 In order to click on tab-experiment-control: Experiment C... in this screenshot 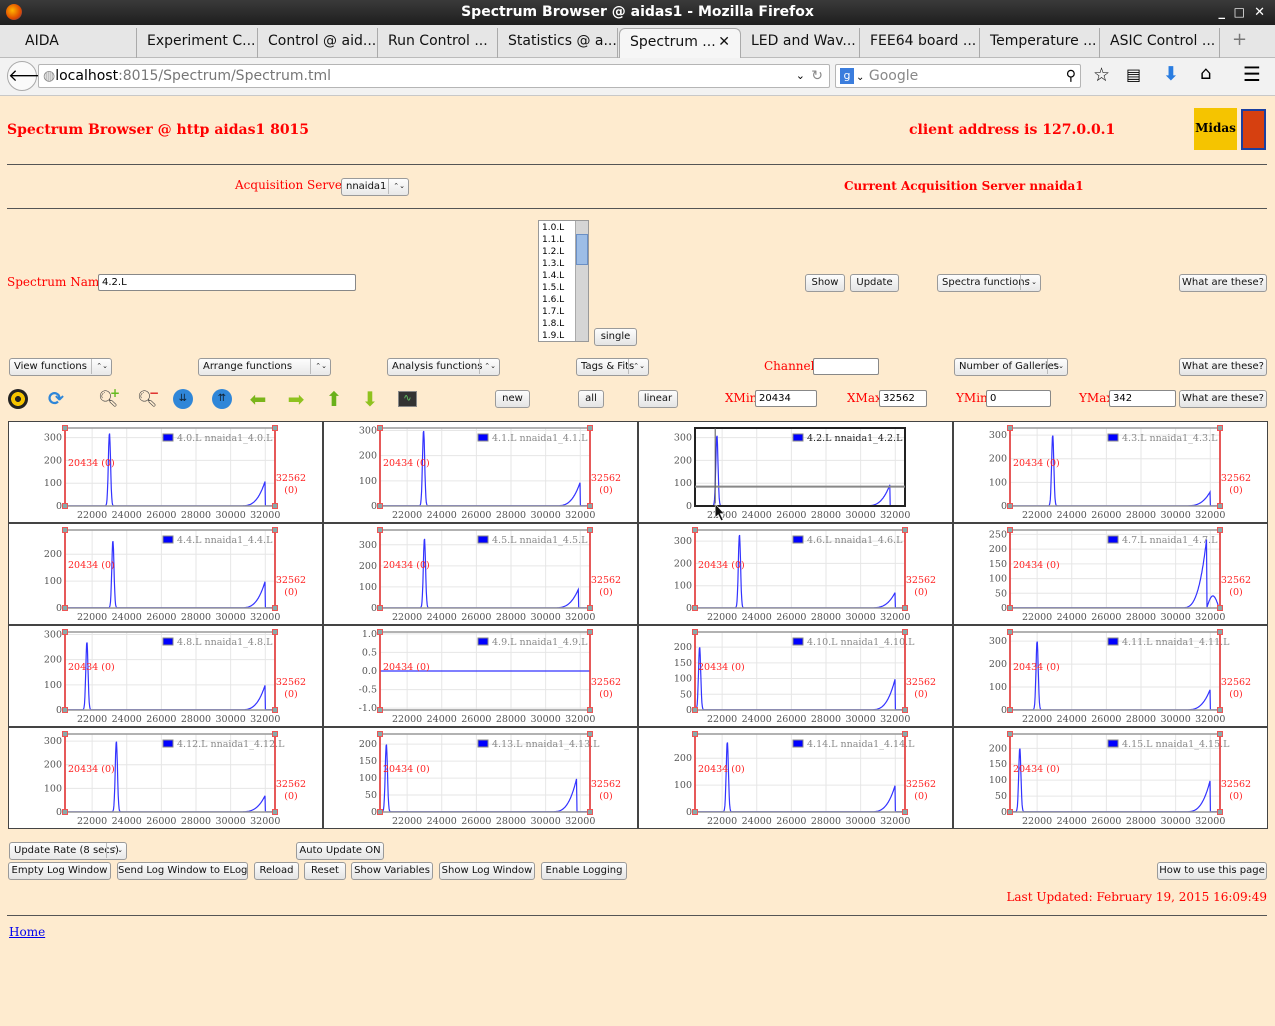, I will do `click(197, 43)`.